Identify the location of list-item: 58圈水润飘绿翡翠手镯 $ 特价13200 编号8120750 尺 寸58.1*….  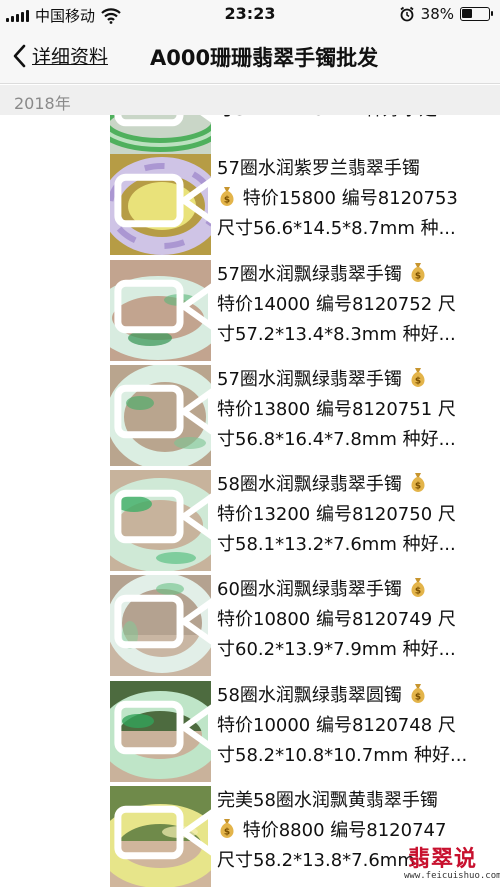
(250, 521).